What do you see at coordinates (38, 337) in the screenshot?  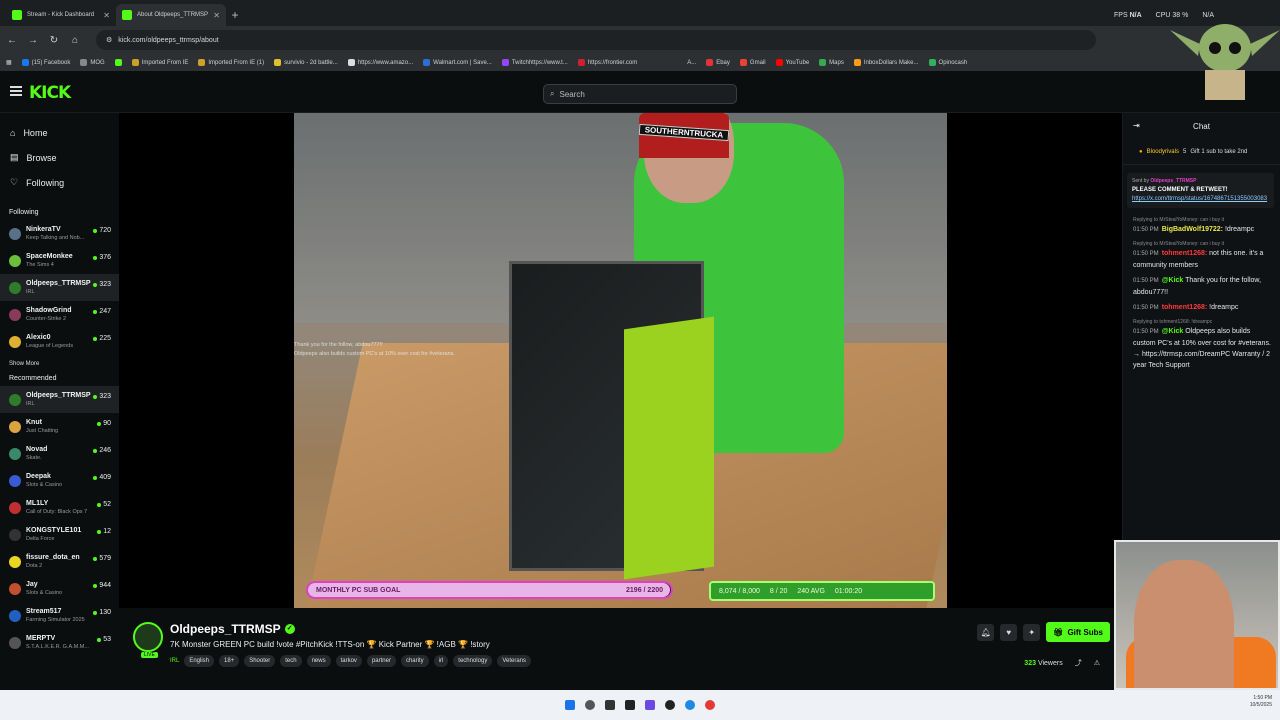 I see `channel-name: Alexic0` at bounding box center [38, 337].